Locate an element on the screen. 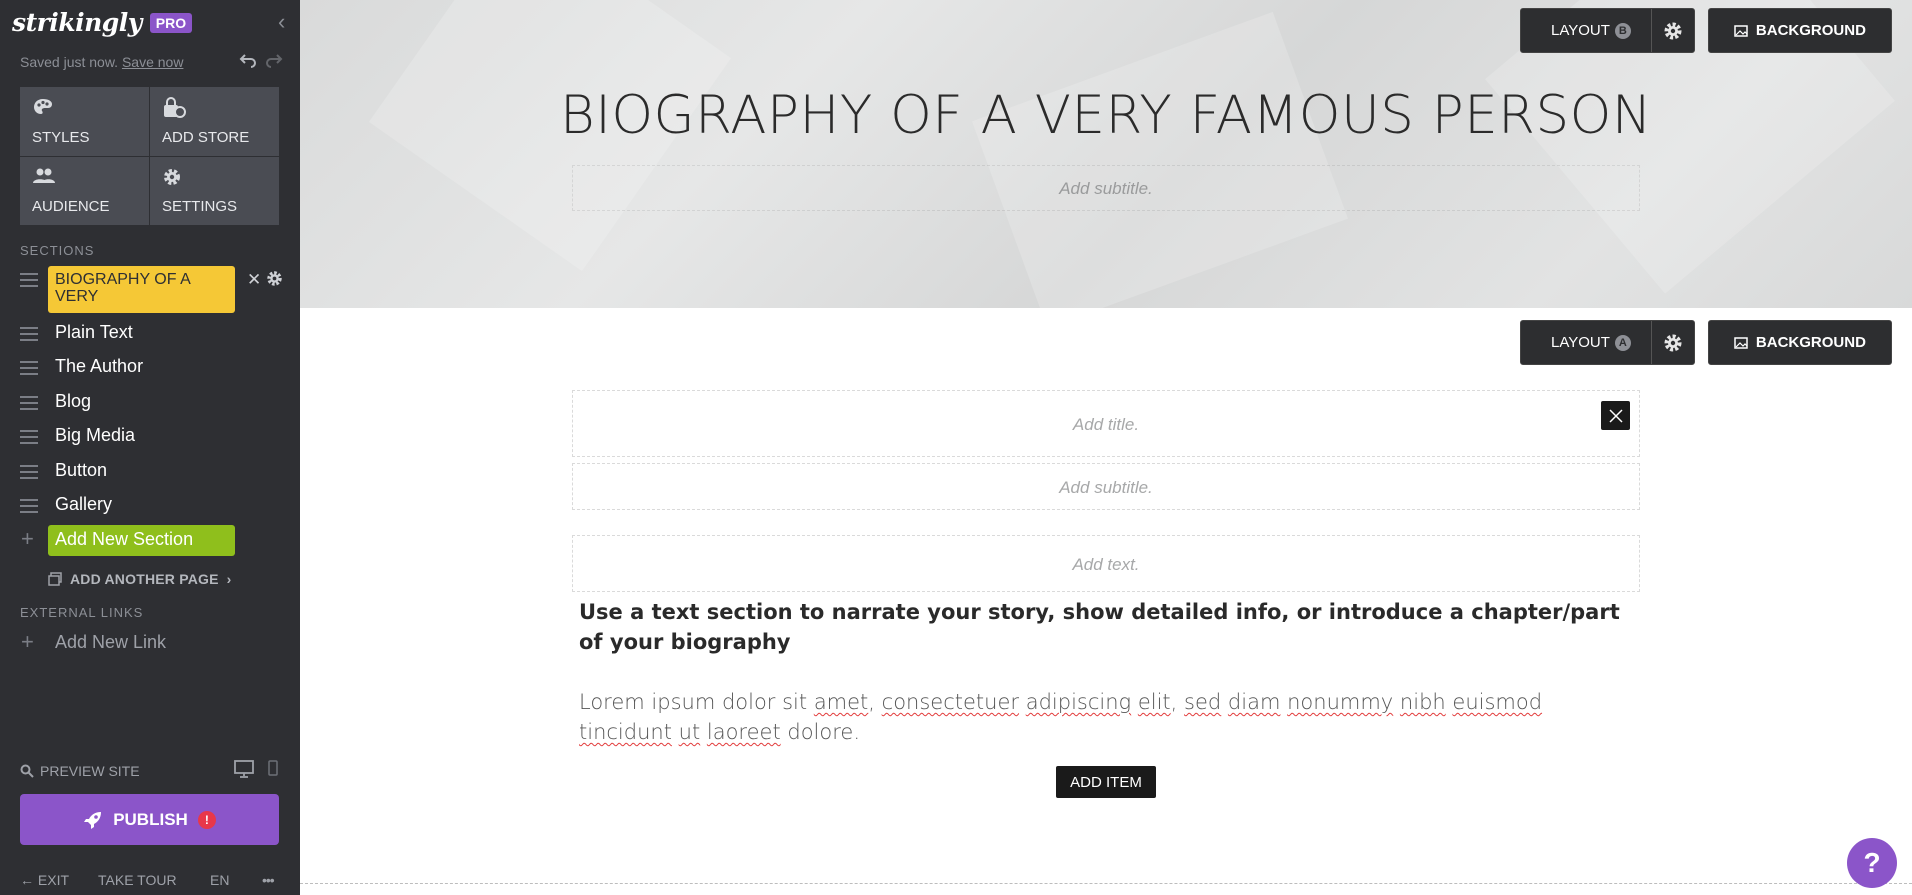  preview-site-button: PREVIEW SITE is located at coordinates (80, 771).